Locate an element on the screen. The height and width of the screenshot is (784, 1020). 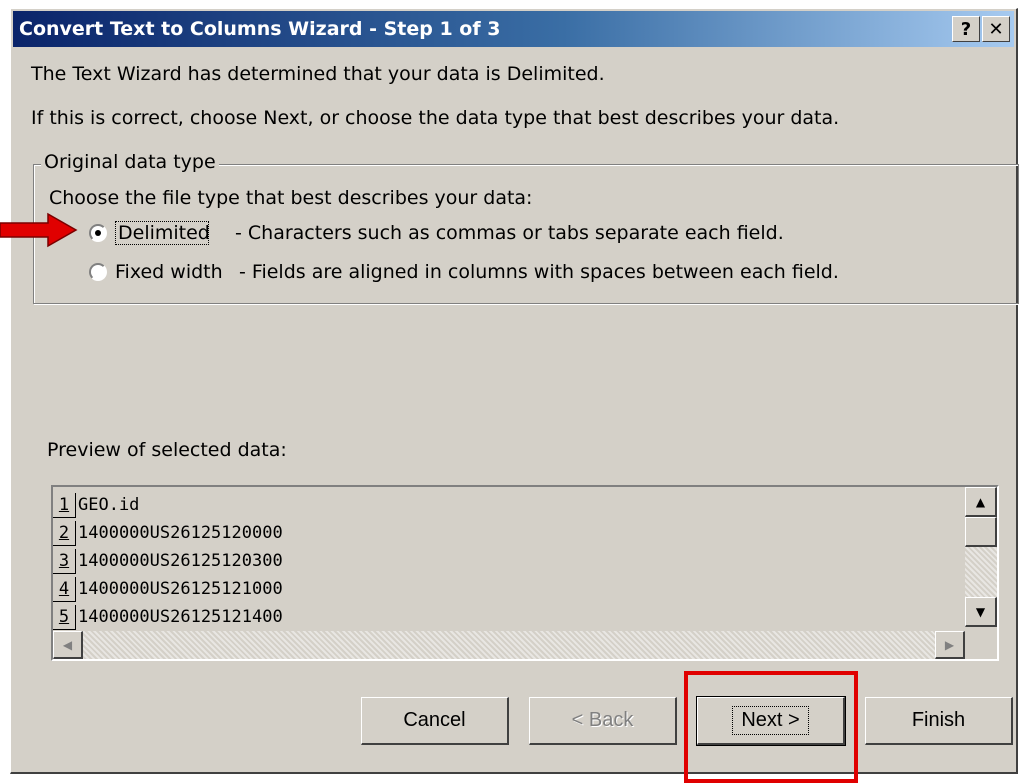
radio-delimited-circle is located at coordinates (98, 233).